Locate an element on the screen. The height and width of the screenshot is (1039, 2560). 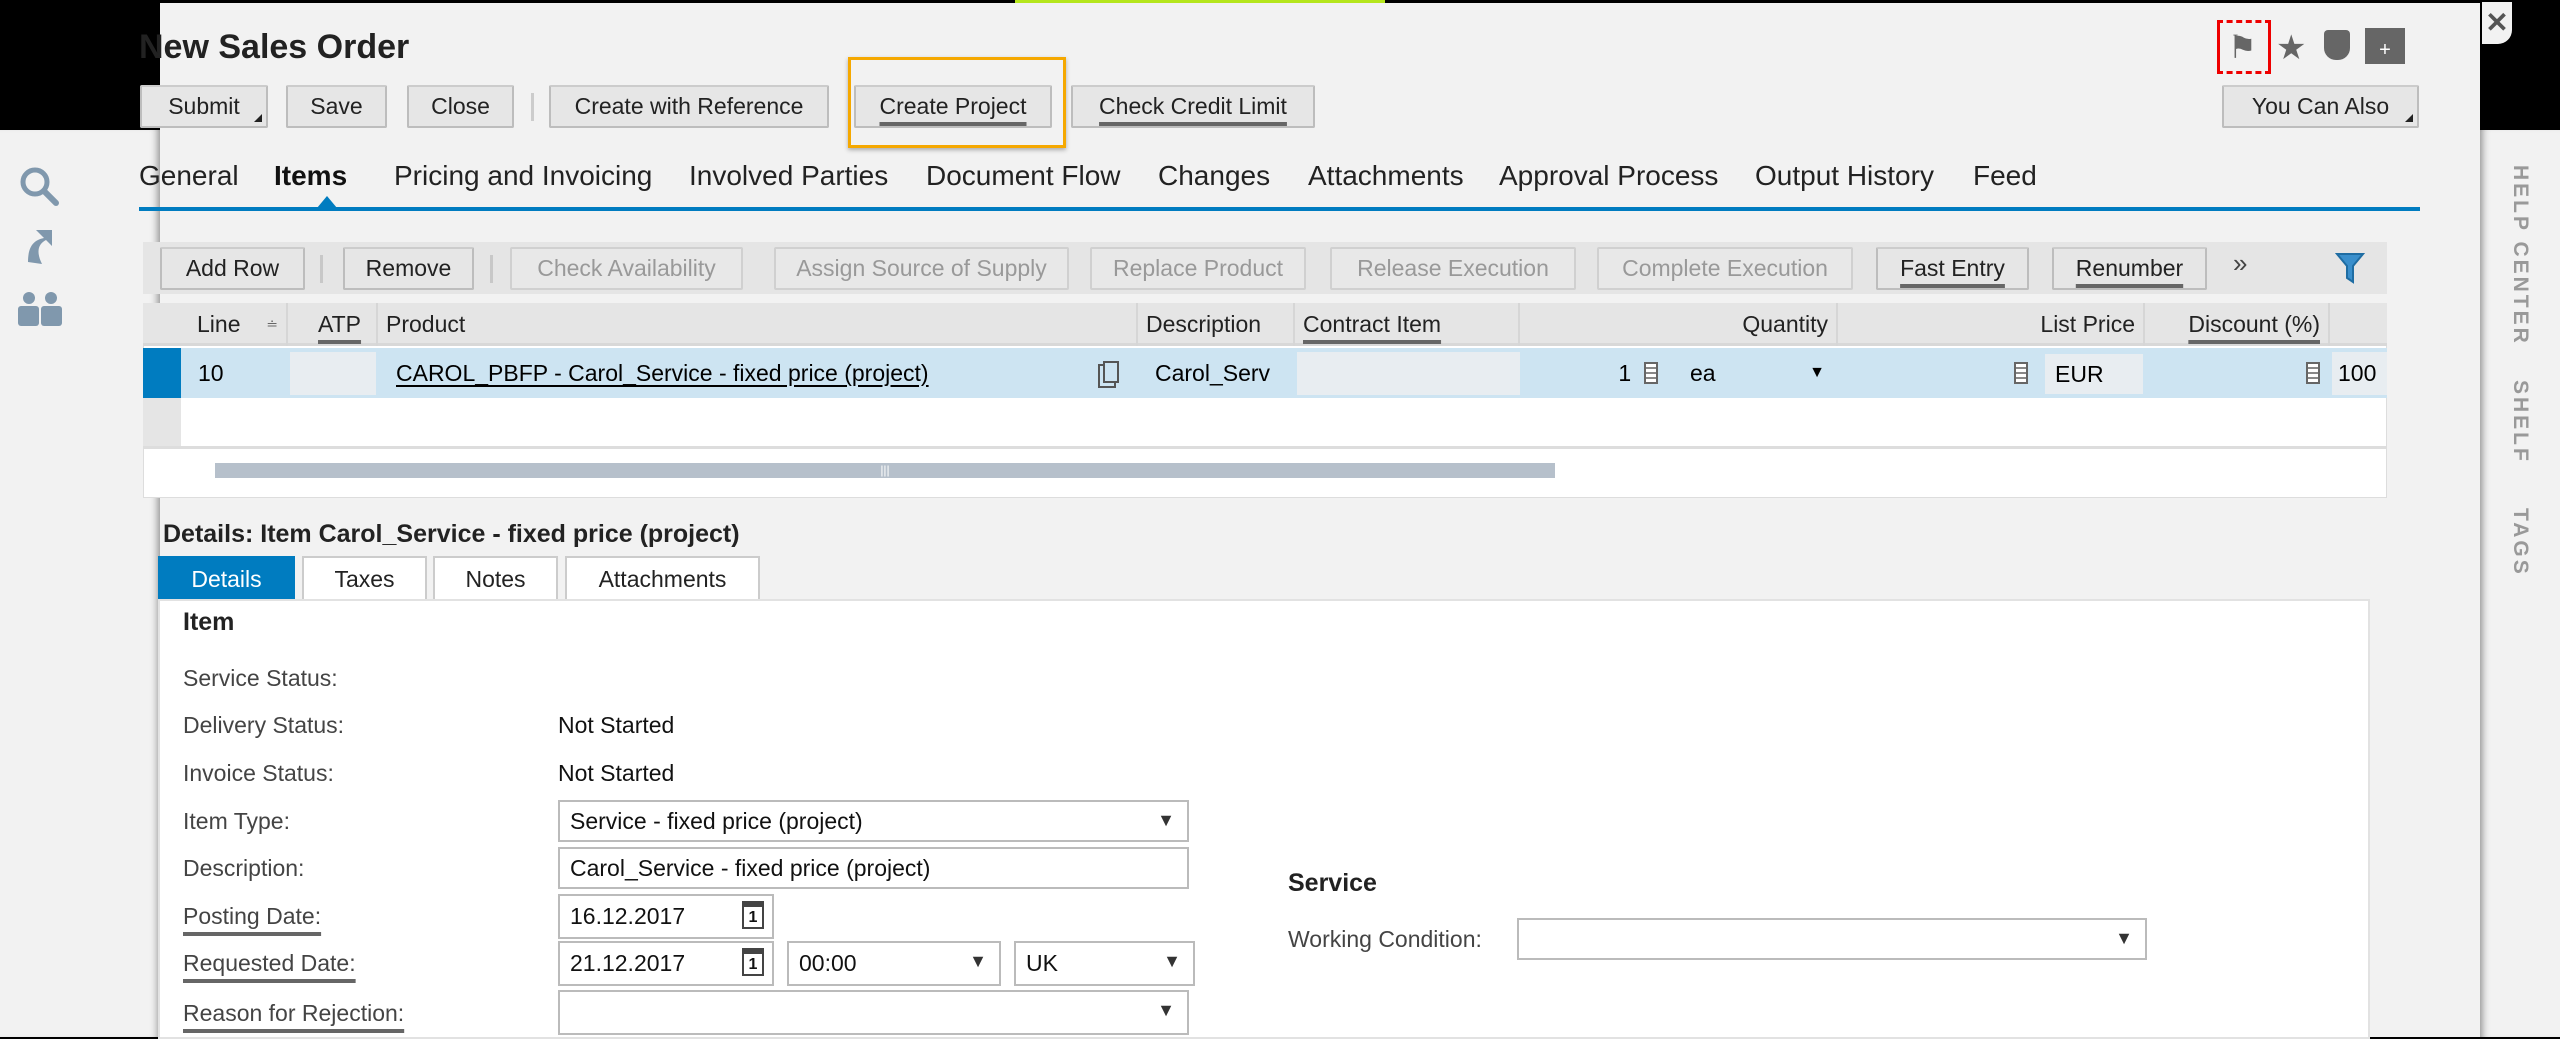
service-heading: Service is located at coordinates (1332, 883).